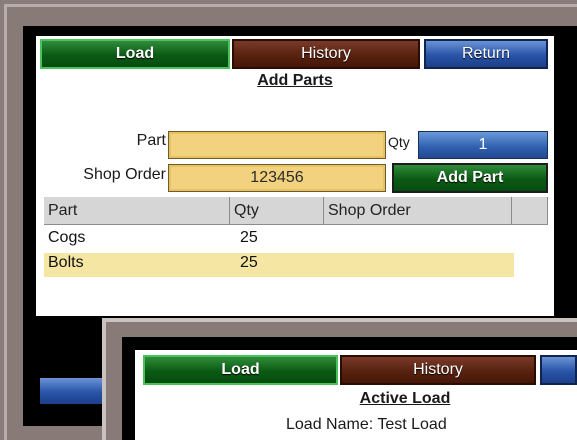 The image size is (577, 440). I want to click on table-row-selected: Bolts 25, so click(279, 265).